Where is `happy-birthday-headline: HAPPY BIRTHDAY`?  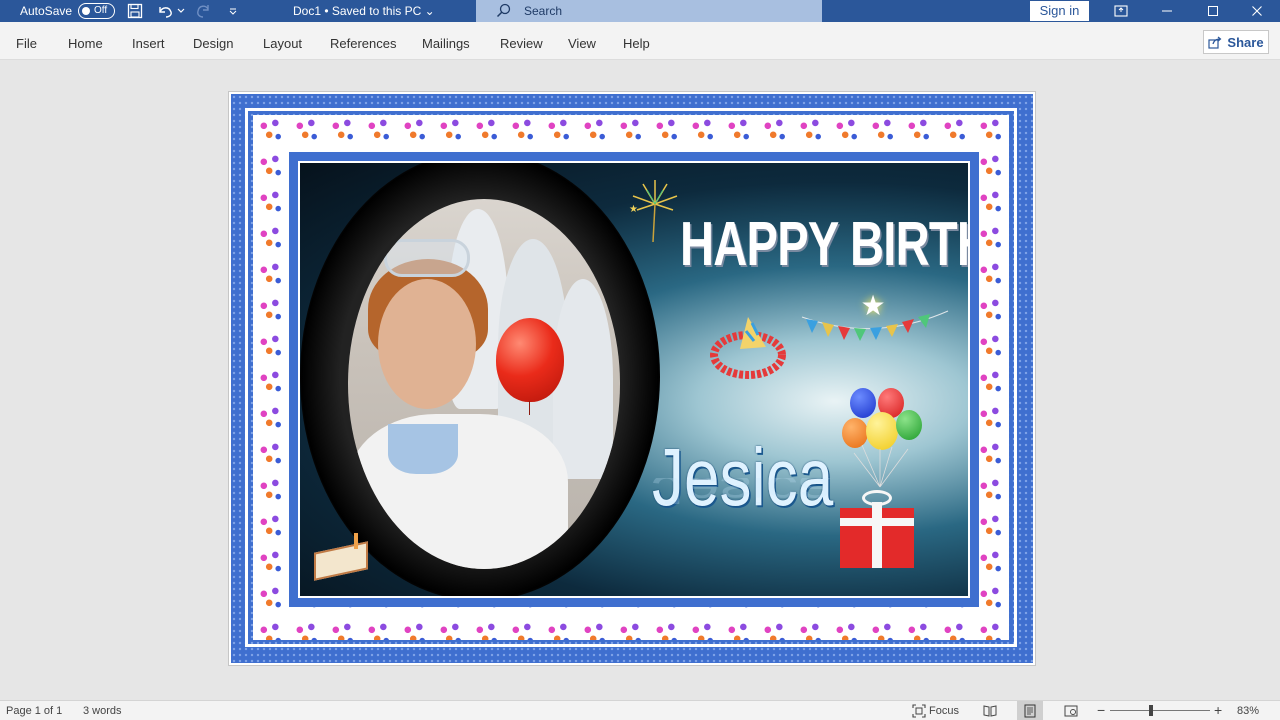
happy-birthday-headline: HAPPY BIRTHDAY is located at coordinates (824, 245).